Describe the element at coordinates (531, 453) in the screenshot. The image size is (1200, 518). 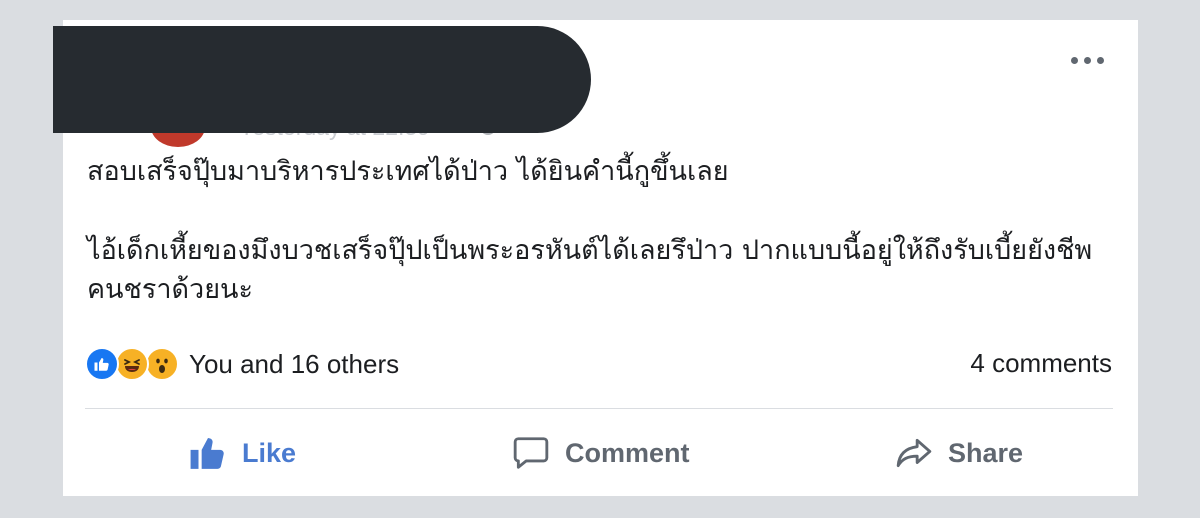
I see `comment-bubble-icon` at that location.